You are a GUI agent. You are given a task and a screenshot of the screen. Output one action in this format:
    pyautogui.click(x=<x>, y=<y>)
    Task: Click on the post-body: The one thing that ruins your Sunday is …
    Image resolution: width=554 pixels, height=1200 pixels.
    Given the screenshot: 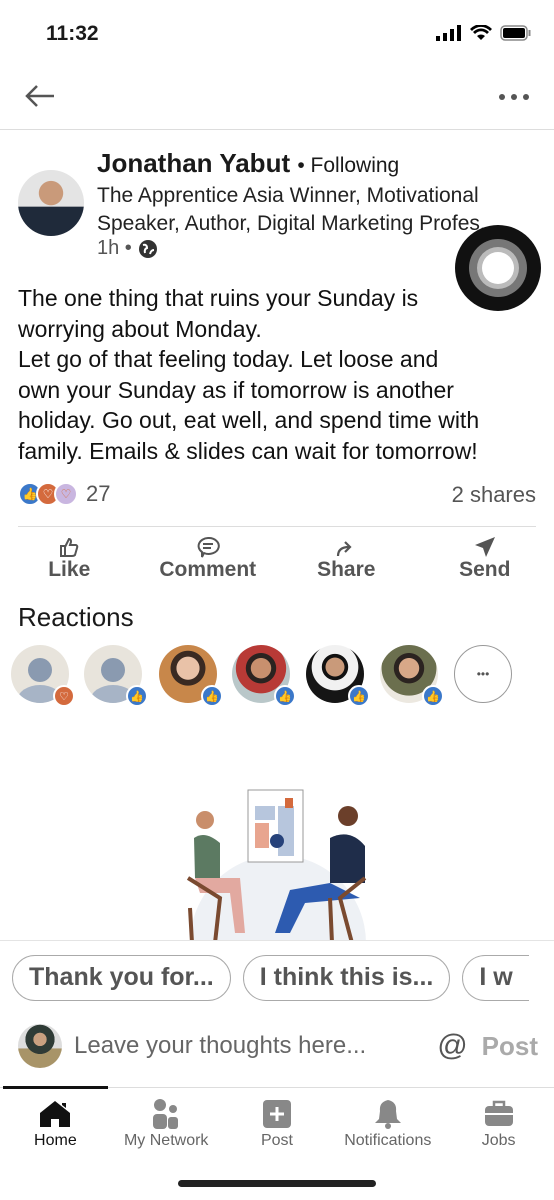 What is the action you would take?
    pyautogui.click(x=280, y=374)
    